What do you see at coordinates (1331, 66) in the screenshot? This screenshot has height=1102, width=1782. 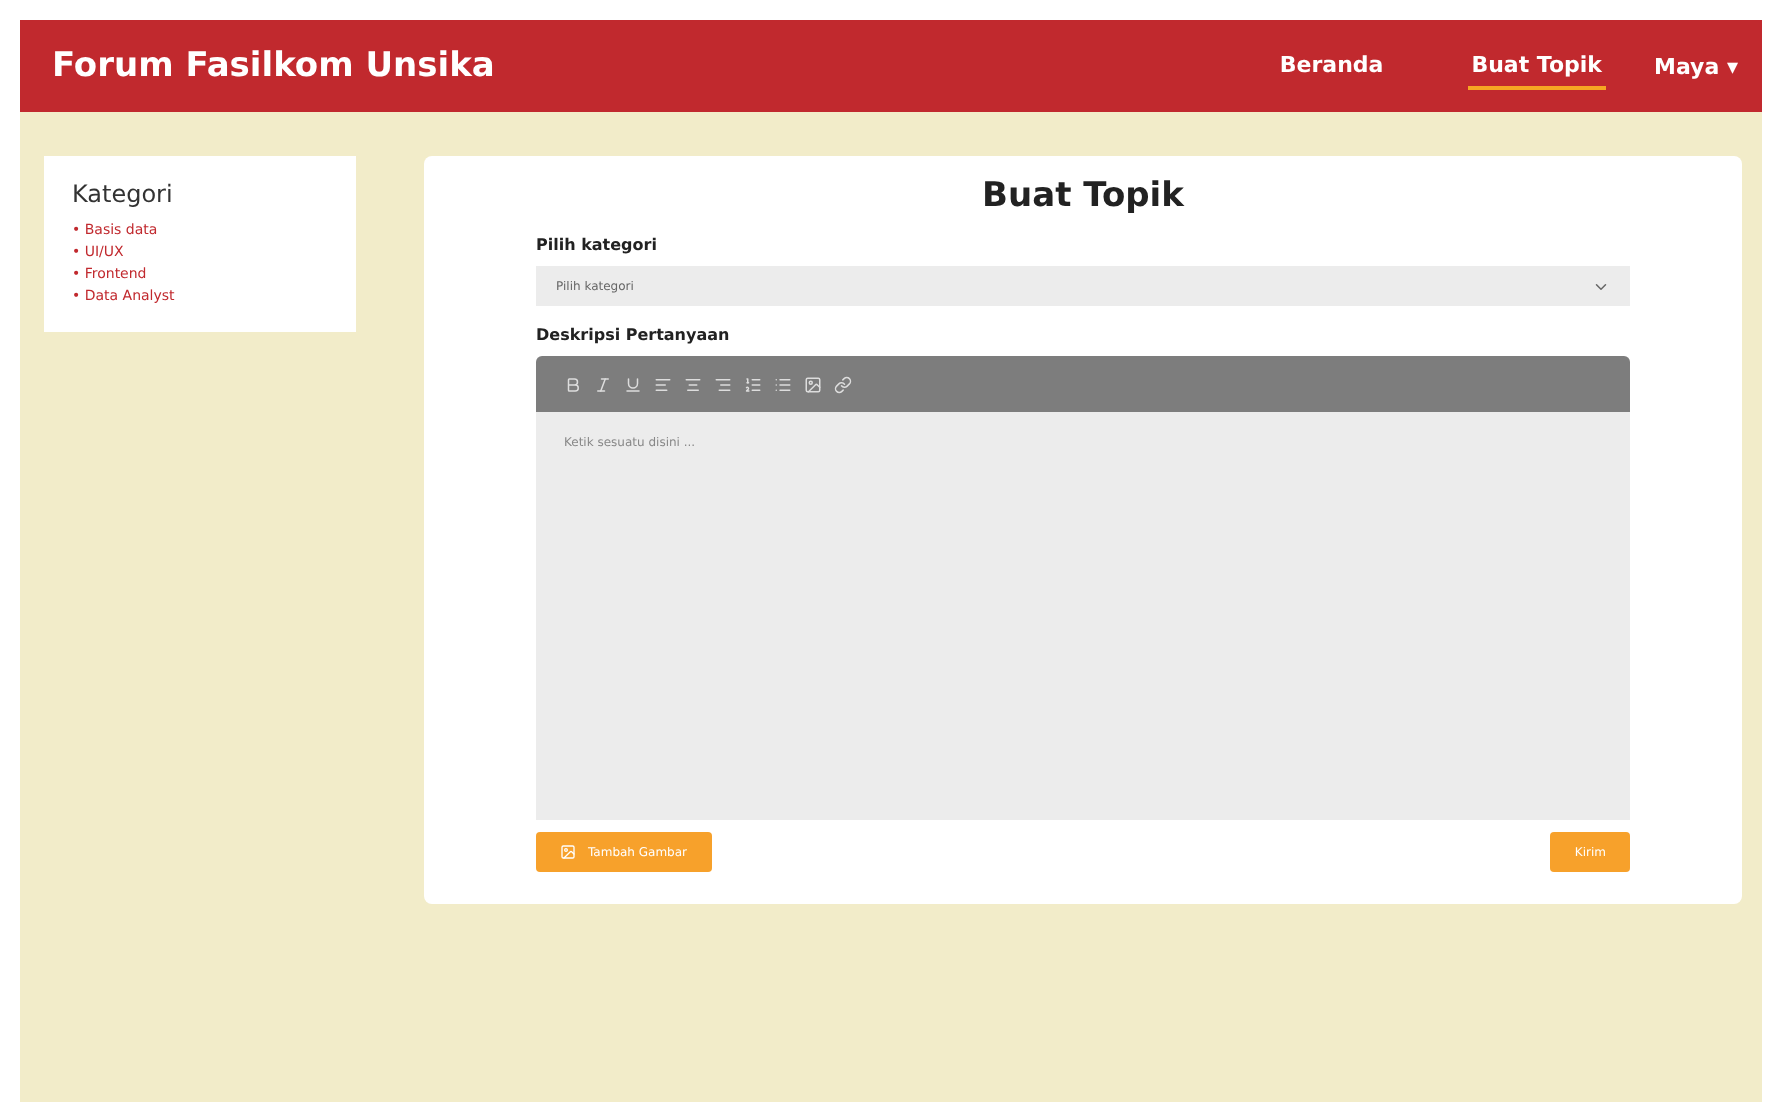 I see `nav-link: Beranda` at bounding box center [1331, 66].